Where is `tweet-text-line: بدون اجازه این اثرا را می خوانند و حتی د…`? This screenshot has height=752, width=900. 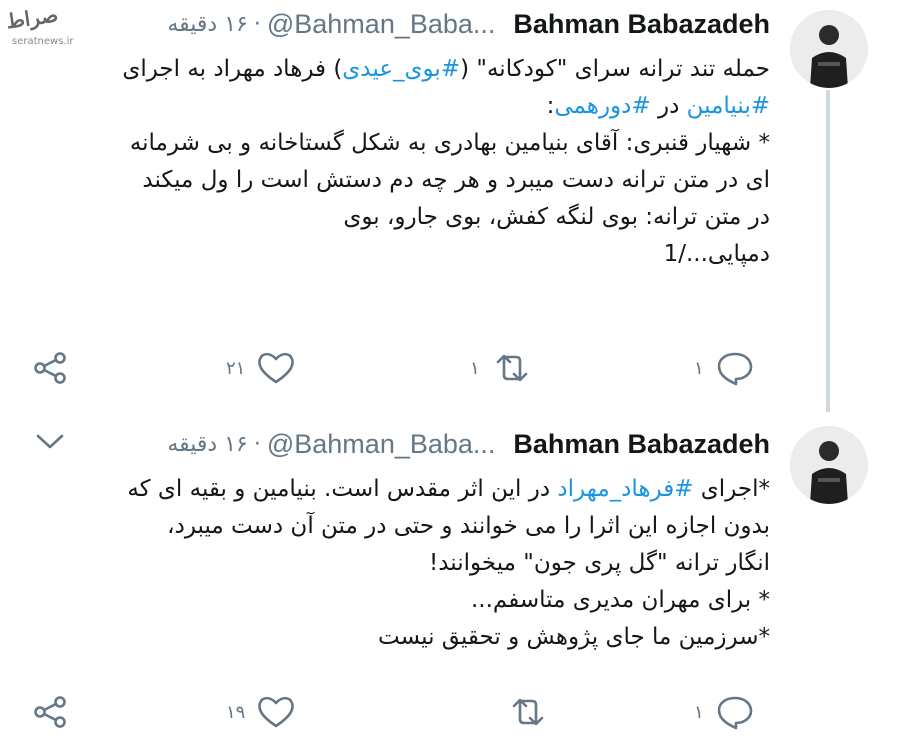 tweet-text-line: بدون اجازه این اثرا را می خوانند و حتی د… is located at coordinates (405, 526).